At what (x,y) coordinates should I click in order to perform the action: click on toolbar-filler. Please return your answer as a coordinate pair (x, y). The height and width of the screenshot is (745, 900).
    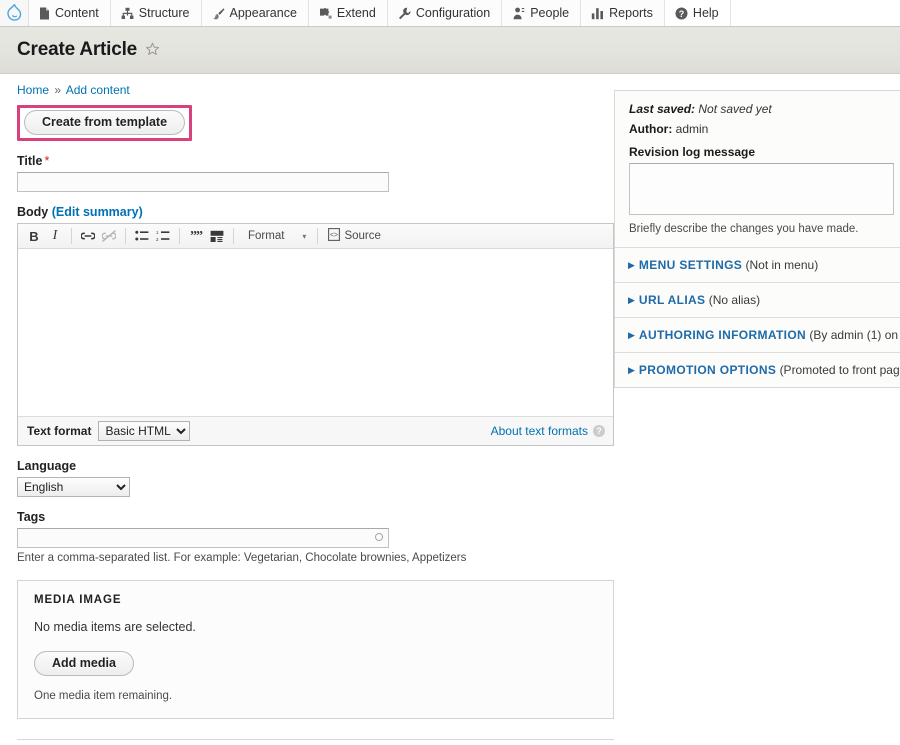
    Looking at the image, I should click on (815, 13).